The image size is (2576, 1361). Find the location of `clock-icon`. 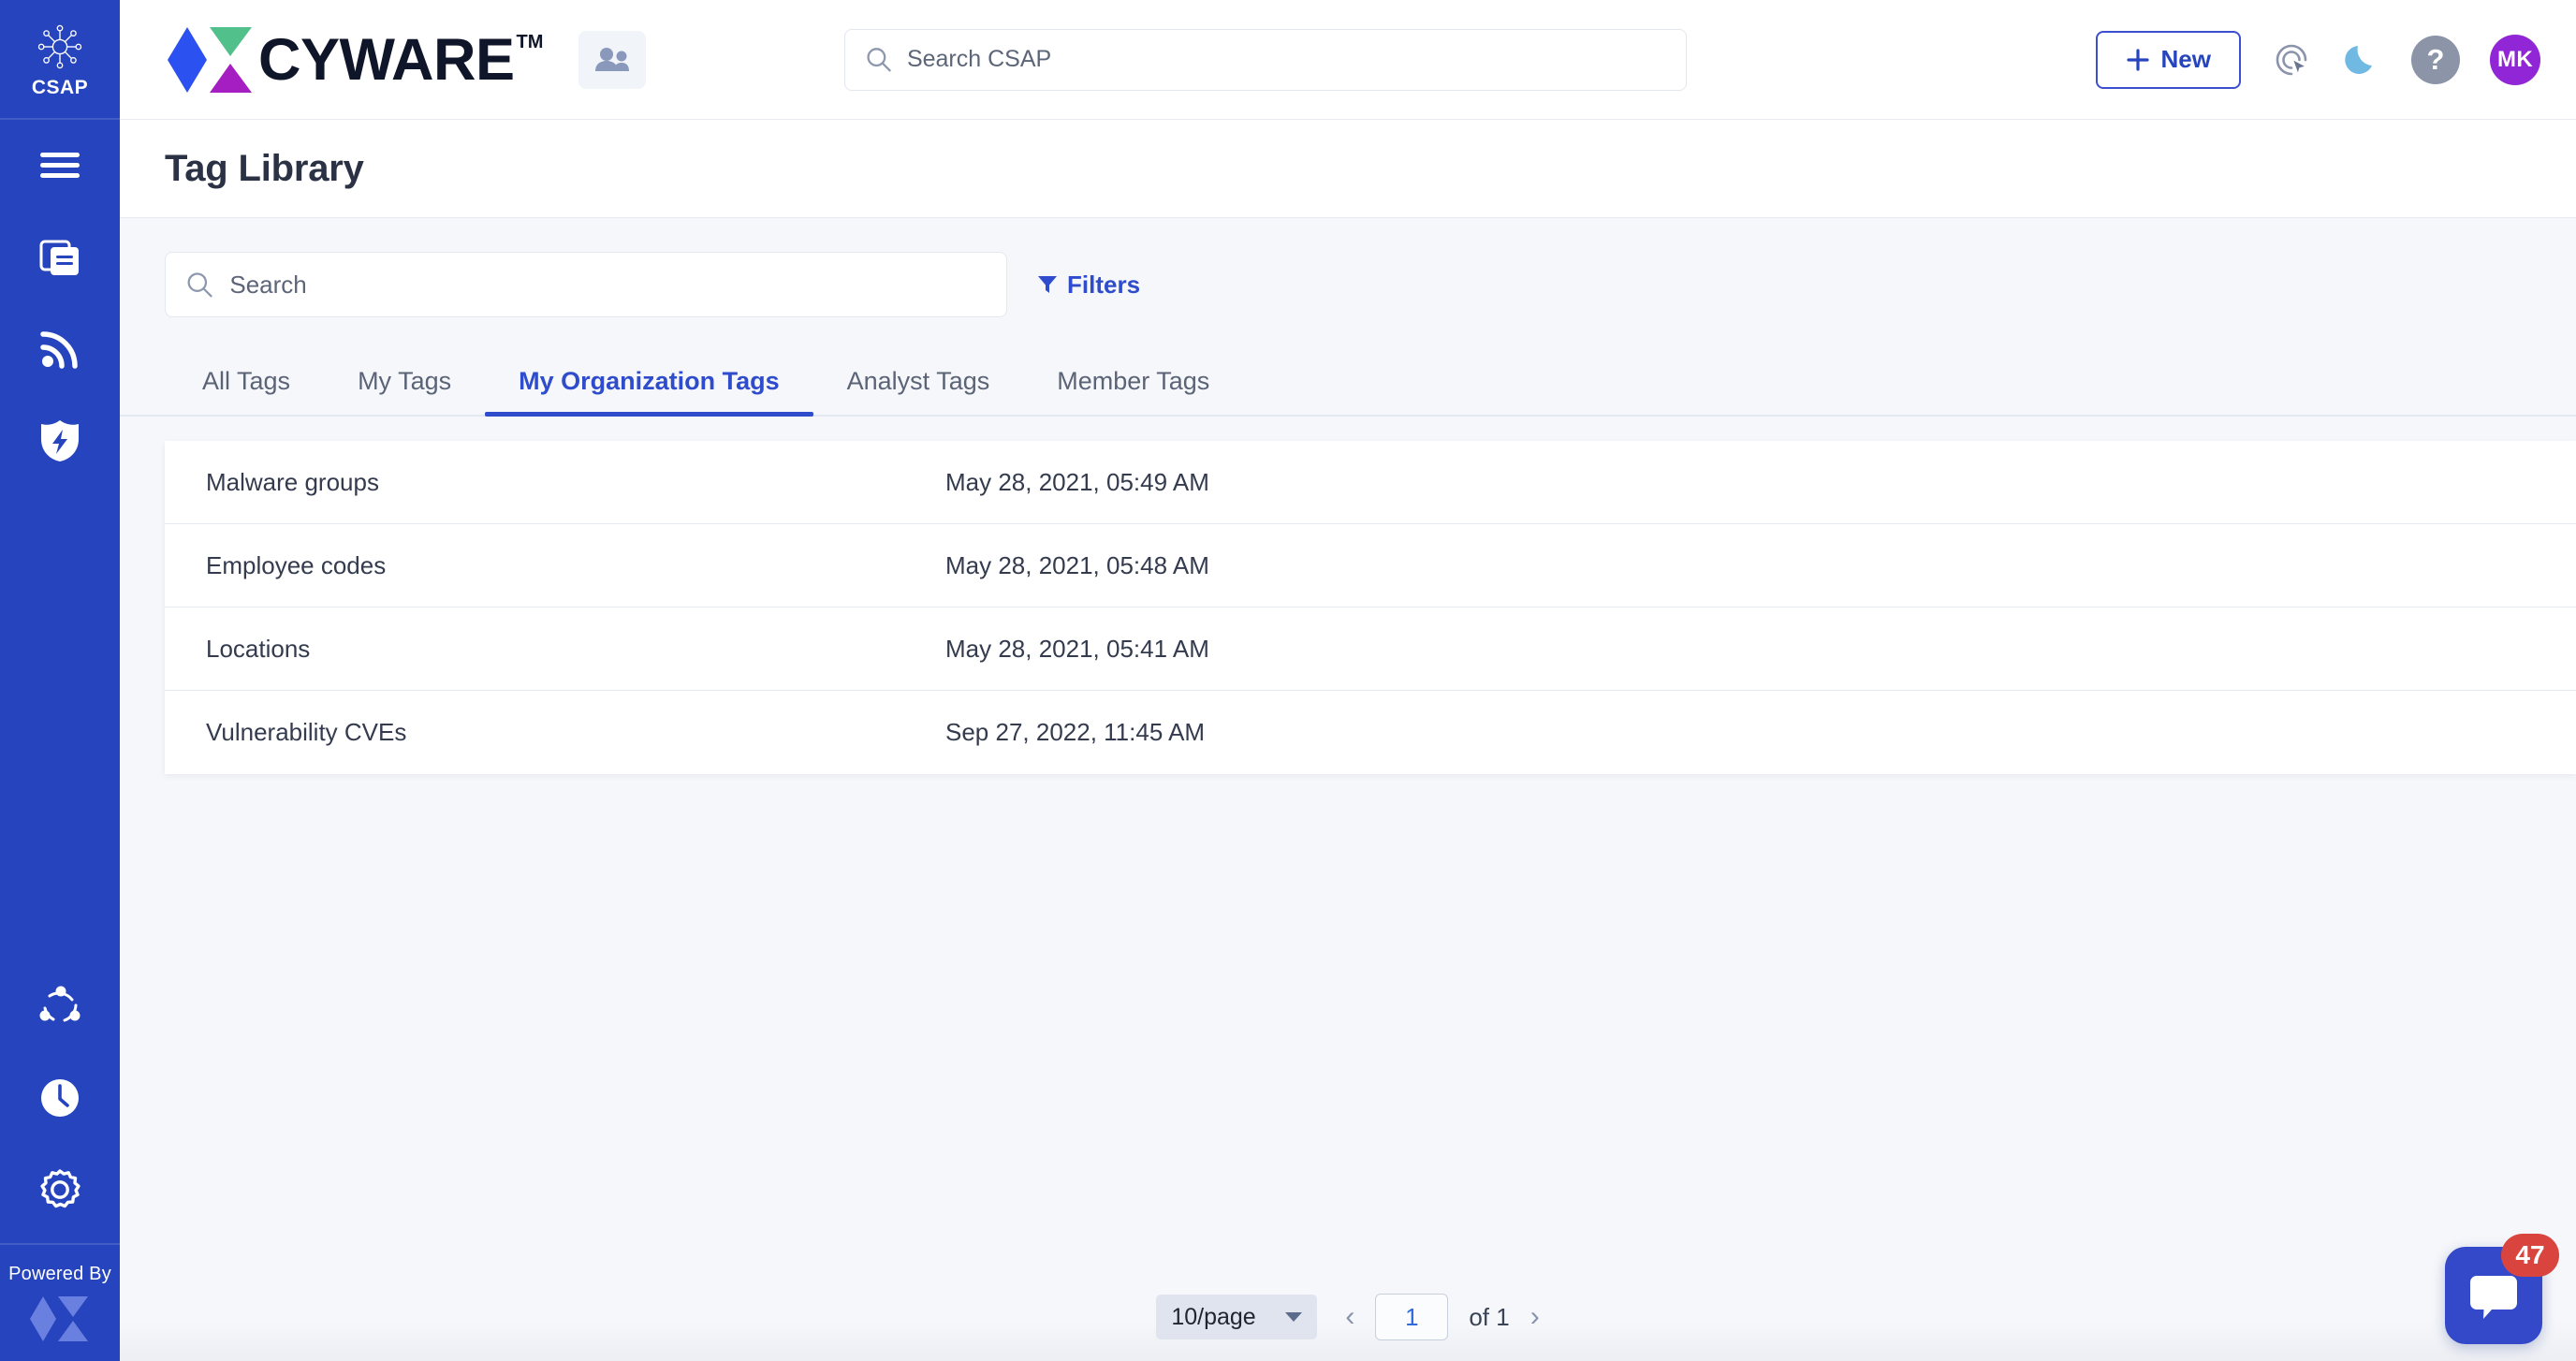

clock-icon is located at coordinates (60, 1098).